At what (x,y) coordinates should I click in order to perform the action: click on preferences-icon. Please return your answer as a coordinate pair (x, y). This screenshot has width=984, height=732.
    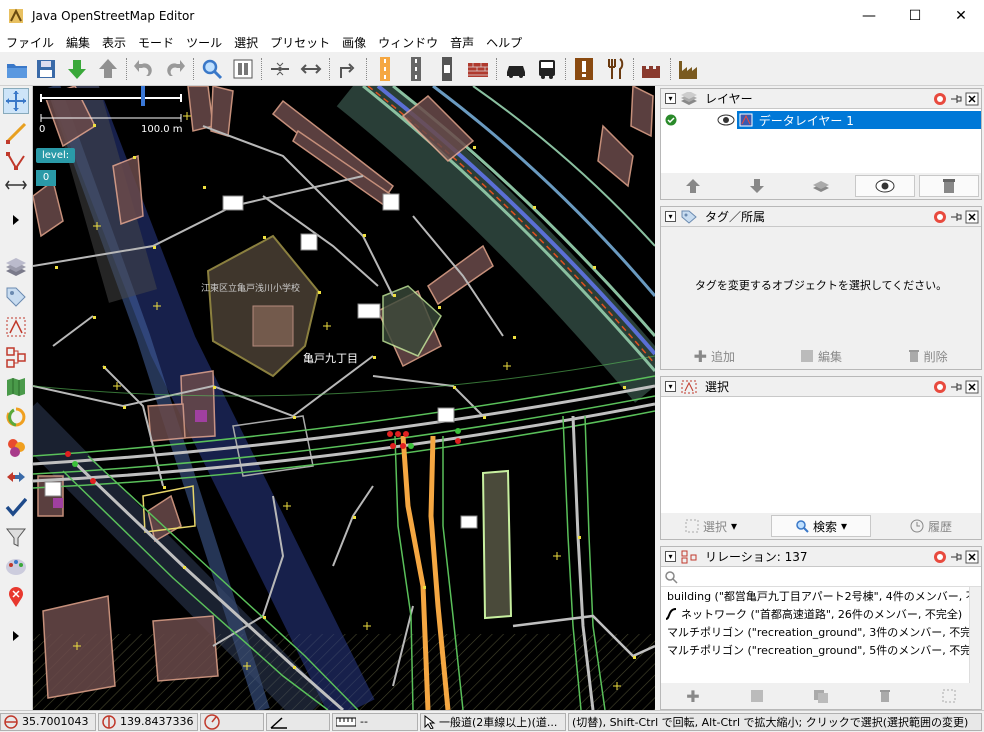
    Looking at the image, I should click on (243, 69).